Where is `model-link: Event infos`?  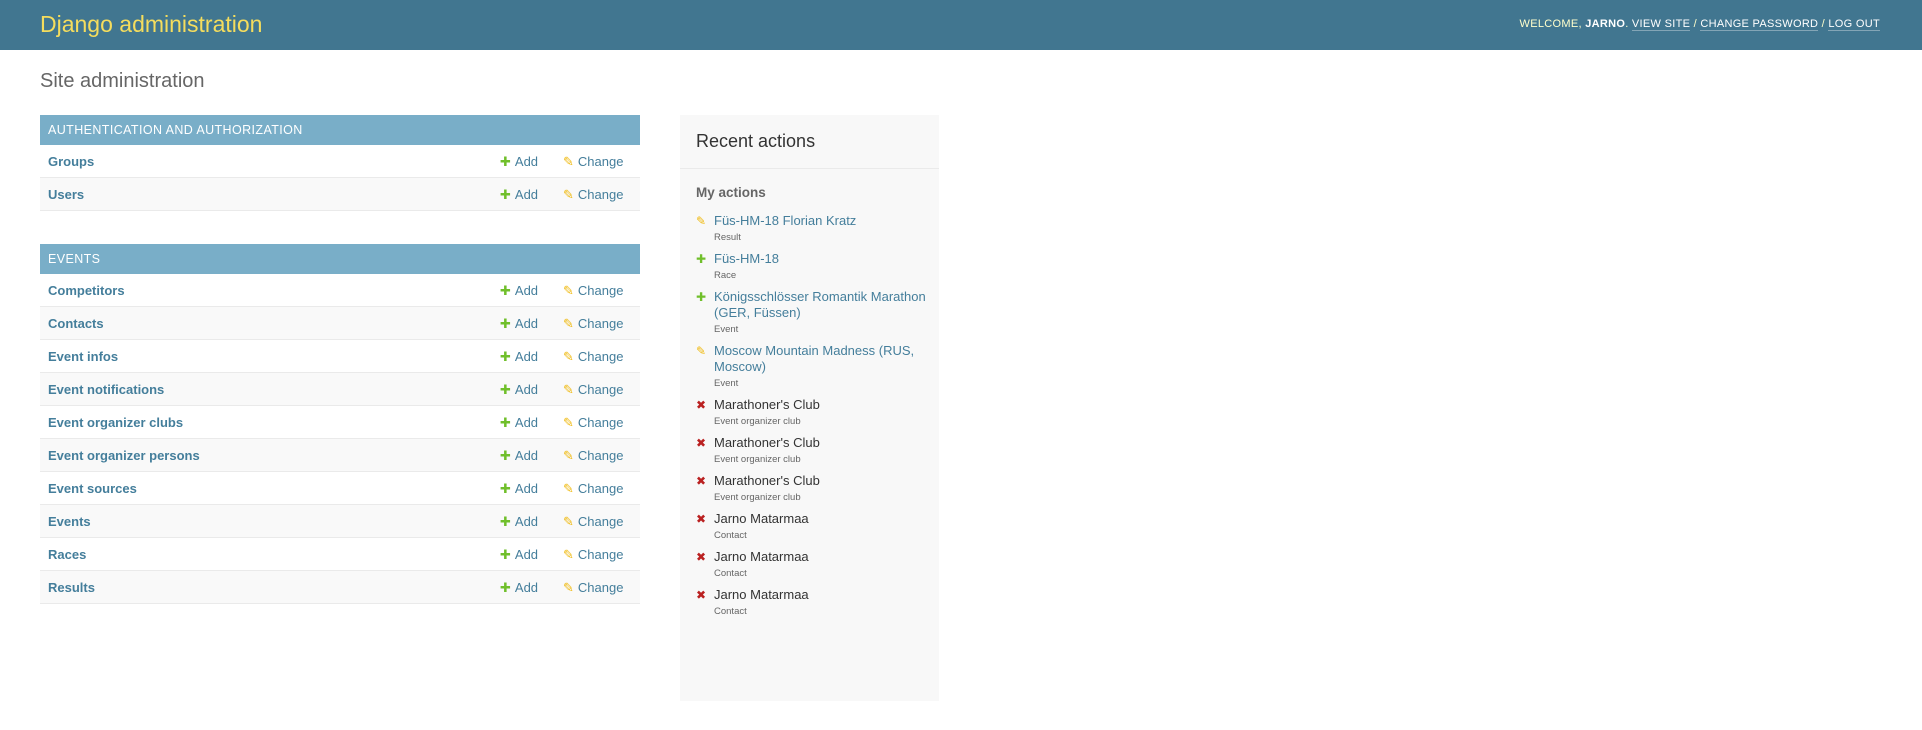
model-link: Event infos is located at coordinates (83, 356).